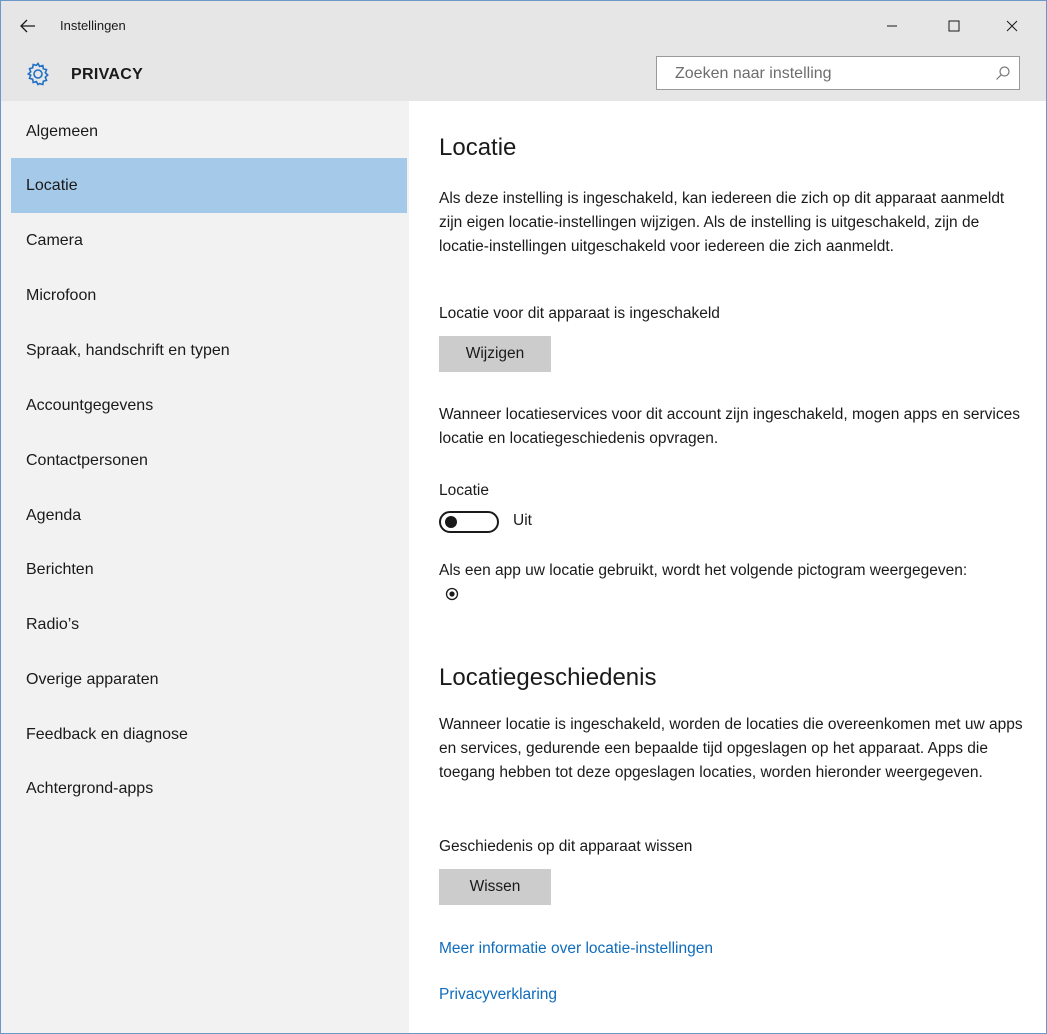 This screenshot has height=1034, width=1047. I want to click on section-title-locatiegeschiedenis: Locatiegeschiedenis, so click(548, 677).